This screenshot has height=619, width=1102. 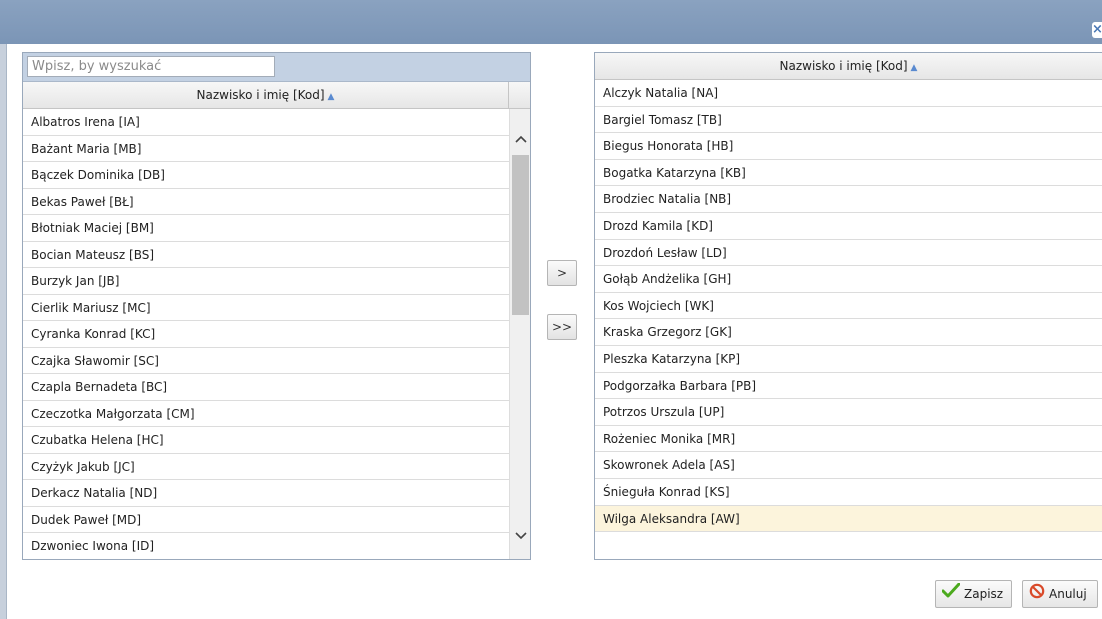 What do you see at coordinates (519, 95) in the screenshot?
I see `header-gutter` at bounding box center [519, 95].